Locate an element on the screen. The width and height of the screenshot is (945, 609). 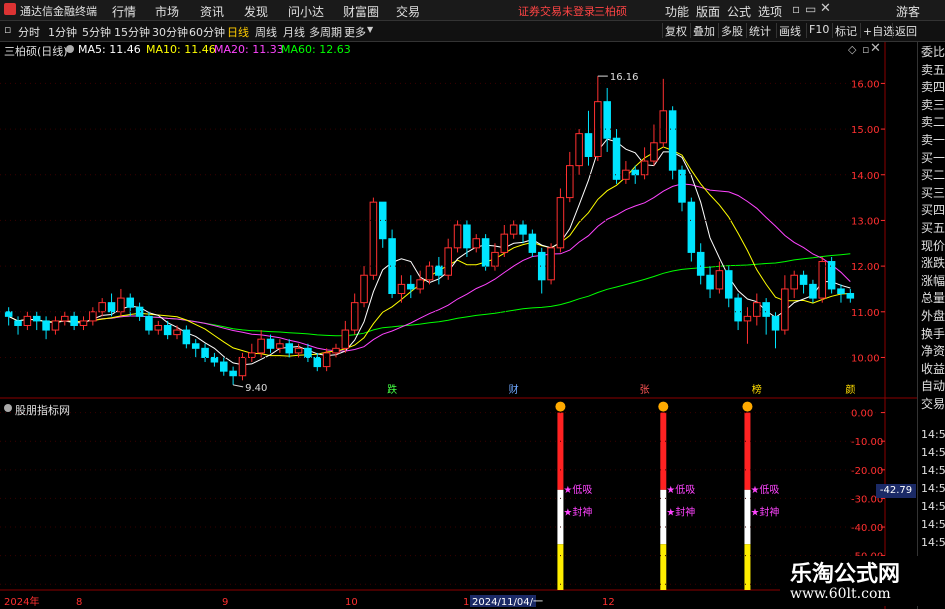
menu-shichang: 市场 is located at coordinates (167, 11).